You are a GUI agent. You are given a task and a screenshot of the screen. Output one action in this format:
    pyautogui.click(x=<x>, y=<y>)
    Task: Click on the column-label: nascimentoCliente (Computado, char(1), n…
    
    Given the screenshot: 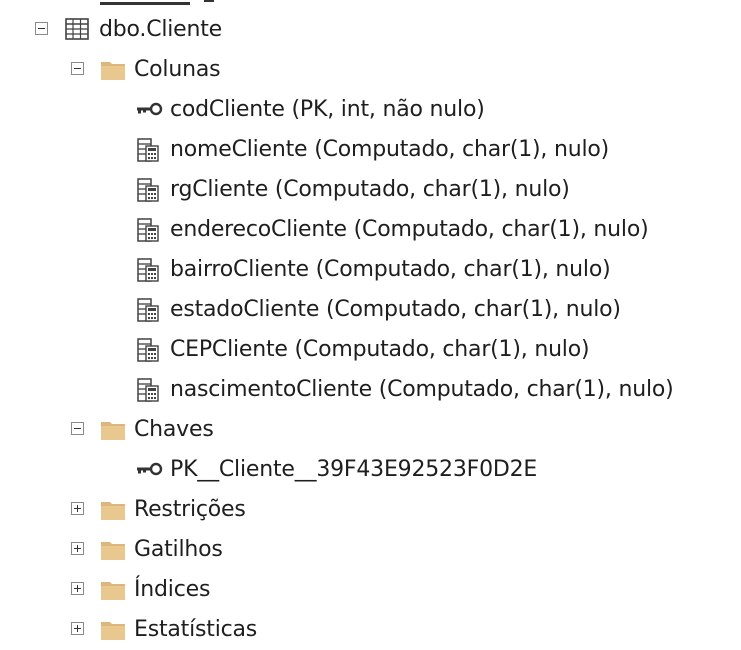 What is the action you would take?
    pyautogui.click(x=422, y=389)
    